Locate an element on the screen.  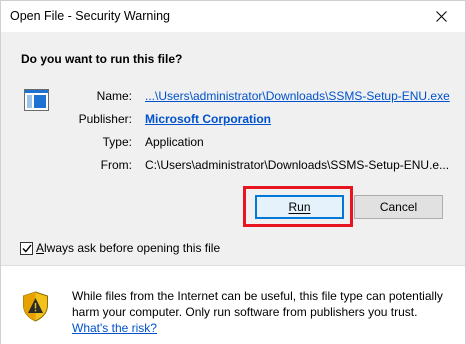
always-ask-checkbox is located at coordinates (26, 248).